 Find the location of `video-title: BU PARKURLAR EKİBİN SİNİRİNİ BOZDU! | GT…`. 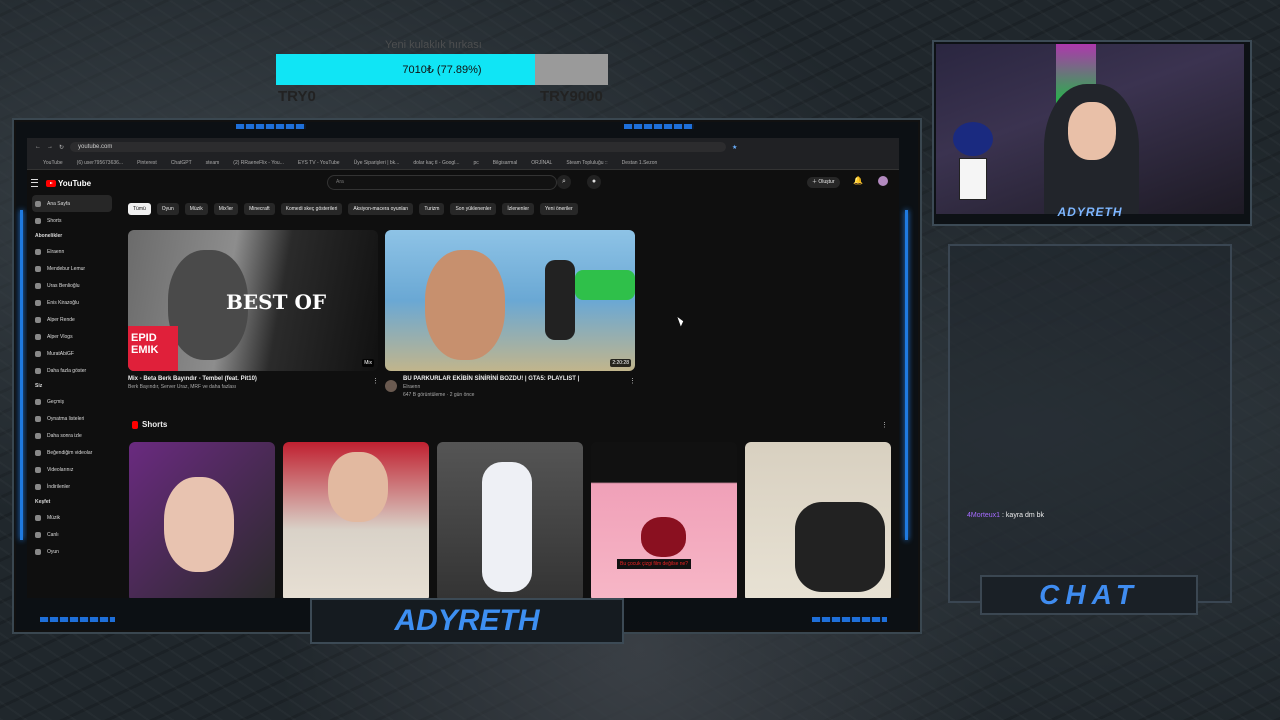

video-title: BU PARKURLAR EKİBİN SİNİRİNİ BOZDU! | GT… is located at coordinates (519, 379).